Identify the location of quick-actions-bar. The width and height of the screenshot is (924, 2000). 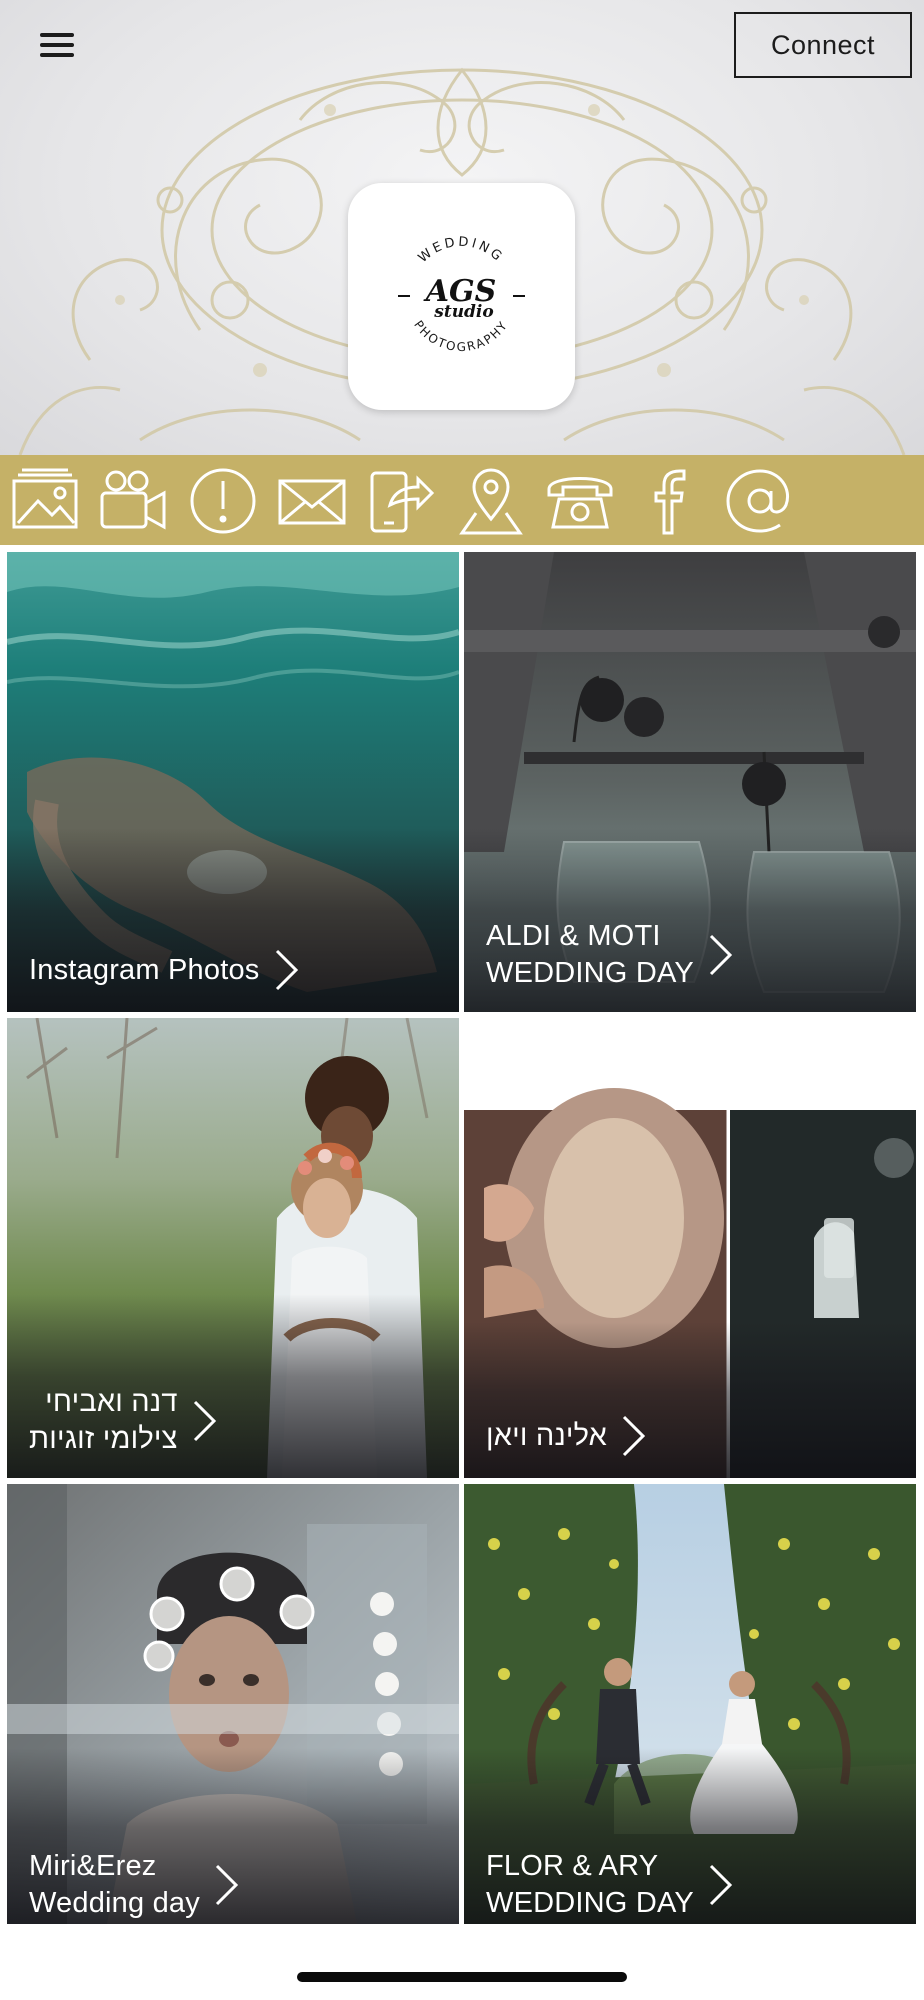
(462, 500).